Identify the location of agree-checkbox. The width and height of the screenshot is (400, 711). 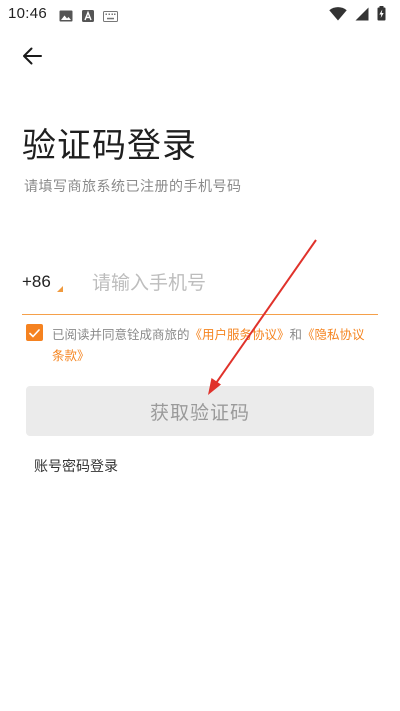
(34, 332).